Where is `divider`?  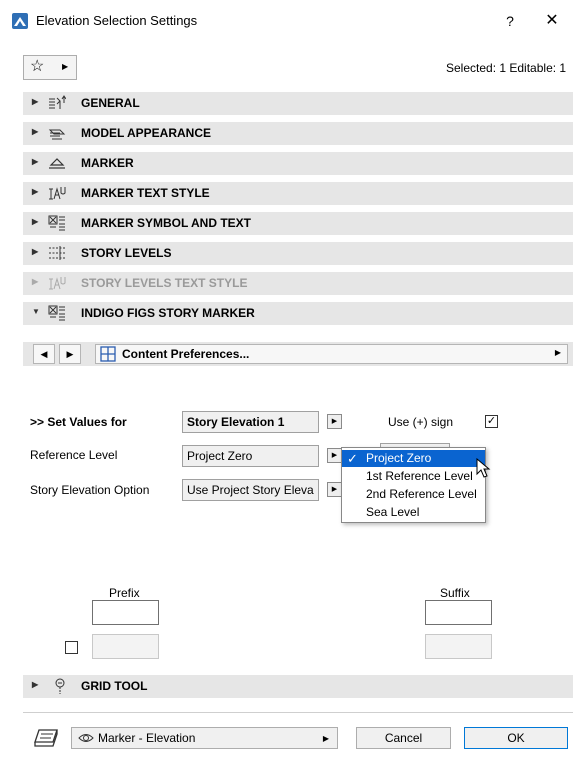 divider is located at coordinates (298, 712).